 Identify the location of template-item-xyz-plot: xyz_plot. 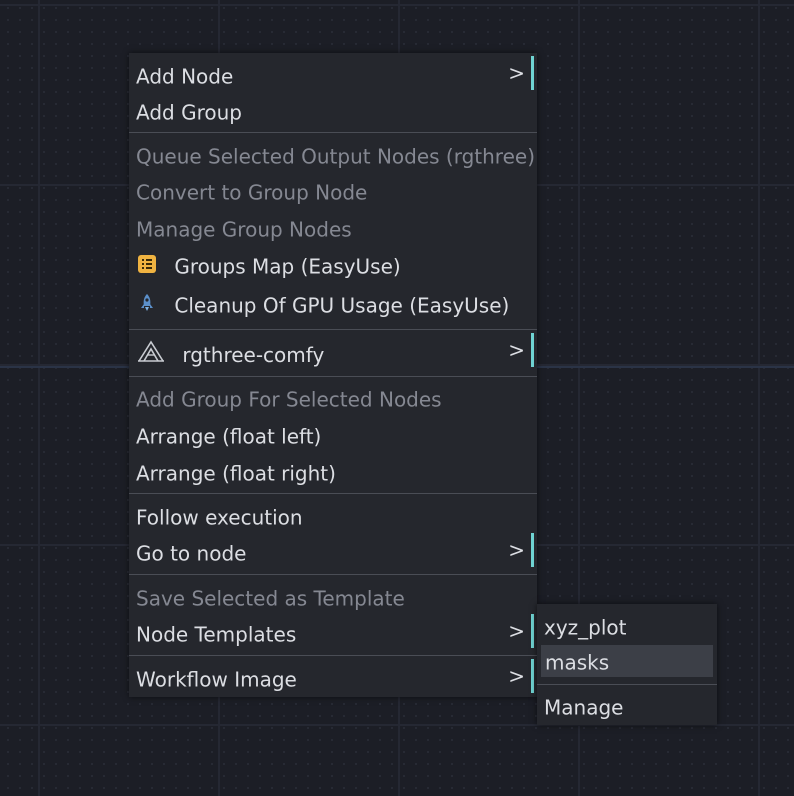
(627, 627).